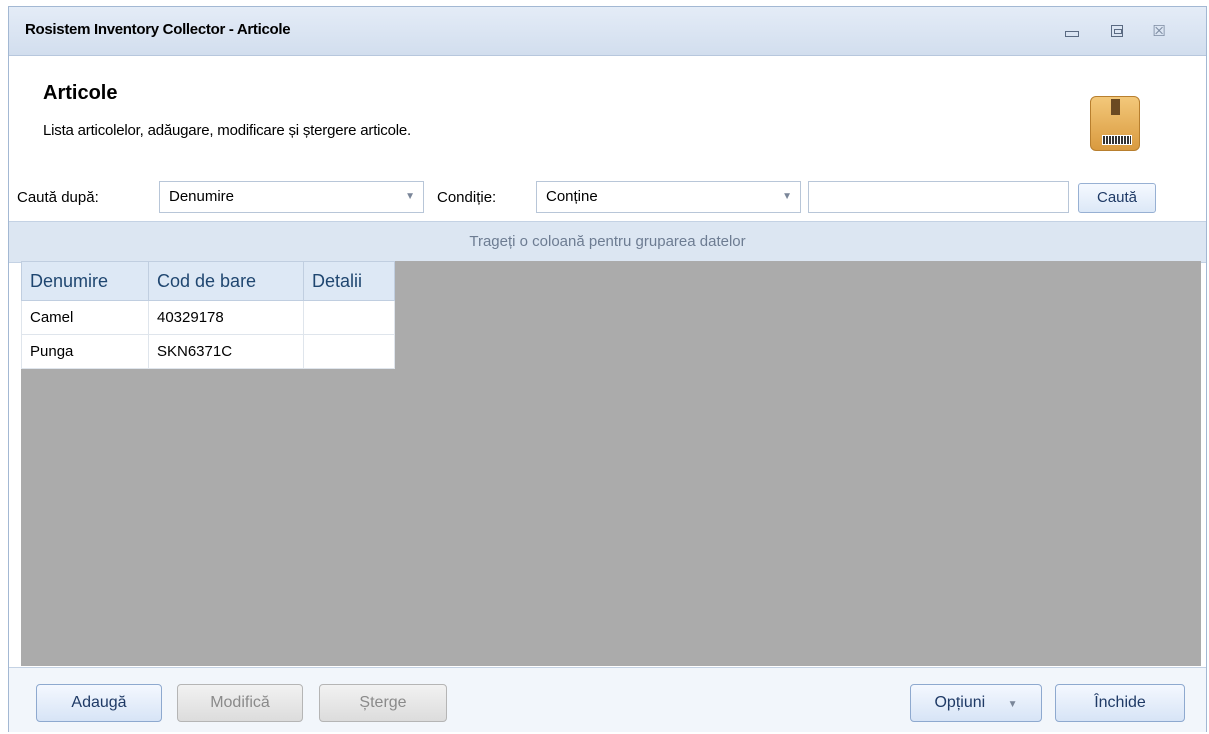  What do you see at coordinates (58, 197) in the screenshot?
I see `search-by-label: Caută după:` at bounding box center [58, 197].